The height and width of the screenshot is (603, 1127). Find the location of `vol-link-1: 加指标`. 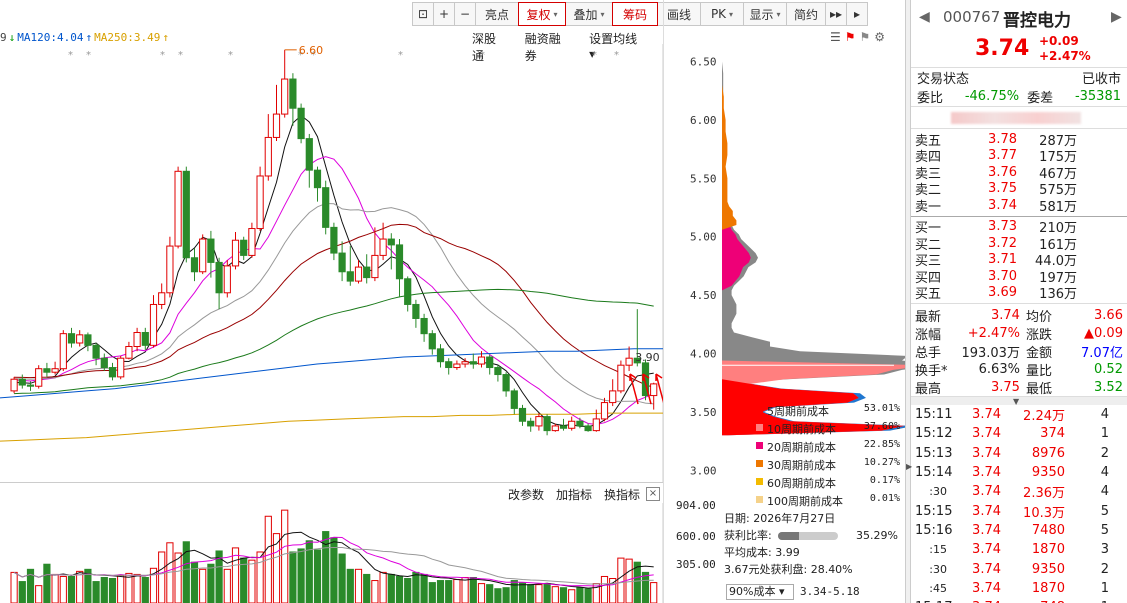

vol-link-1: 加指标 is located at coordinates (574, 494).